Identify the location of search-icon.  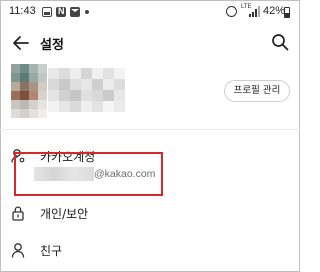
(280, 42).